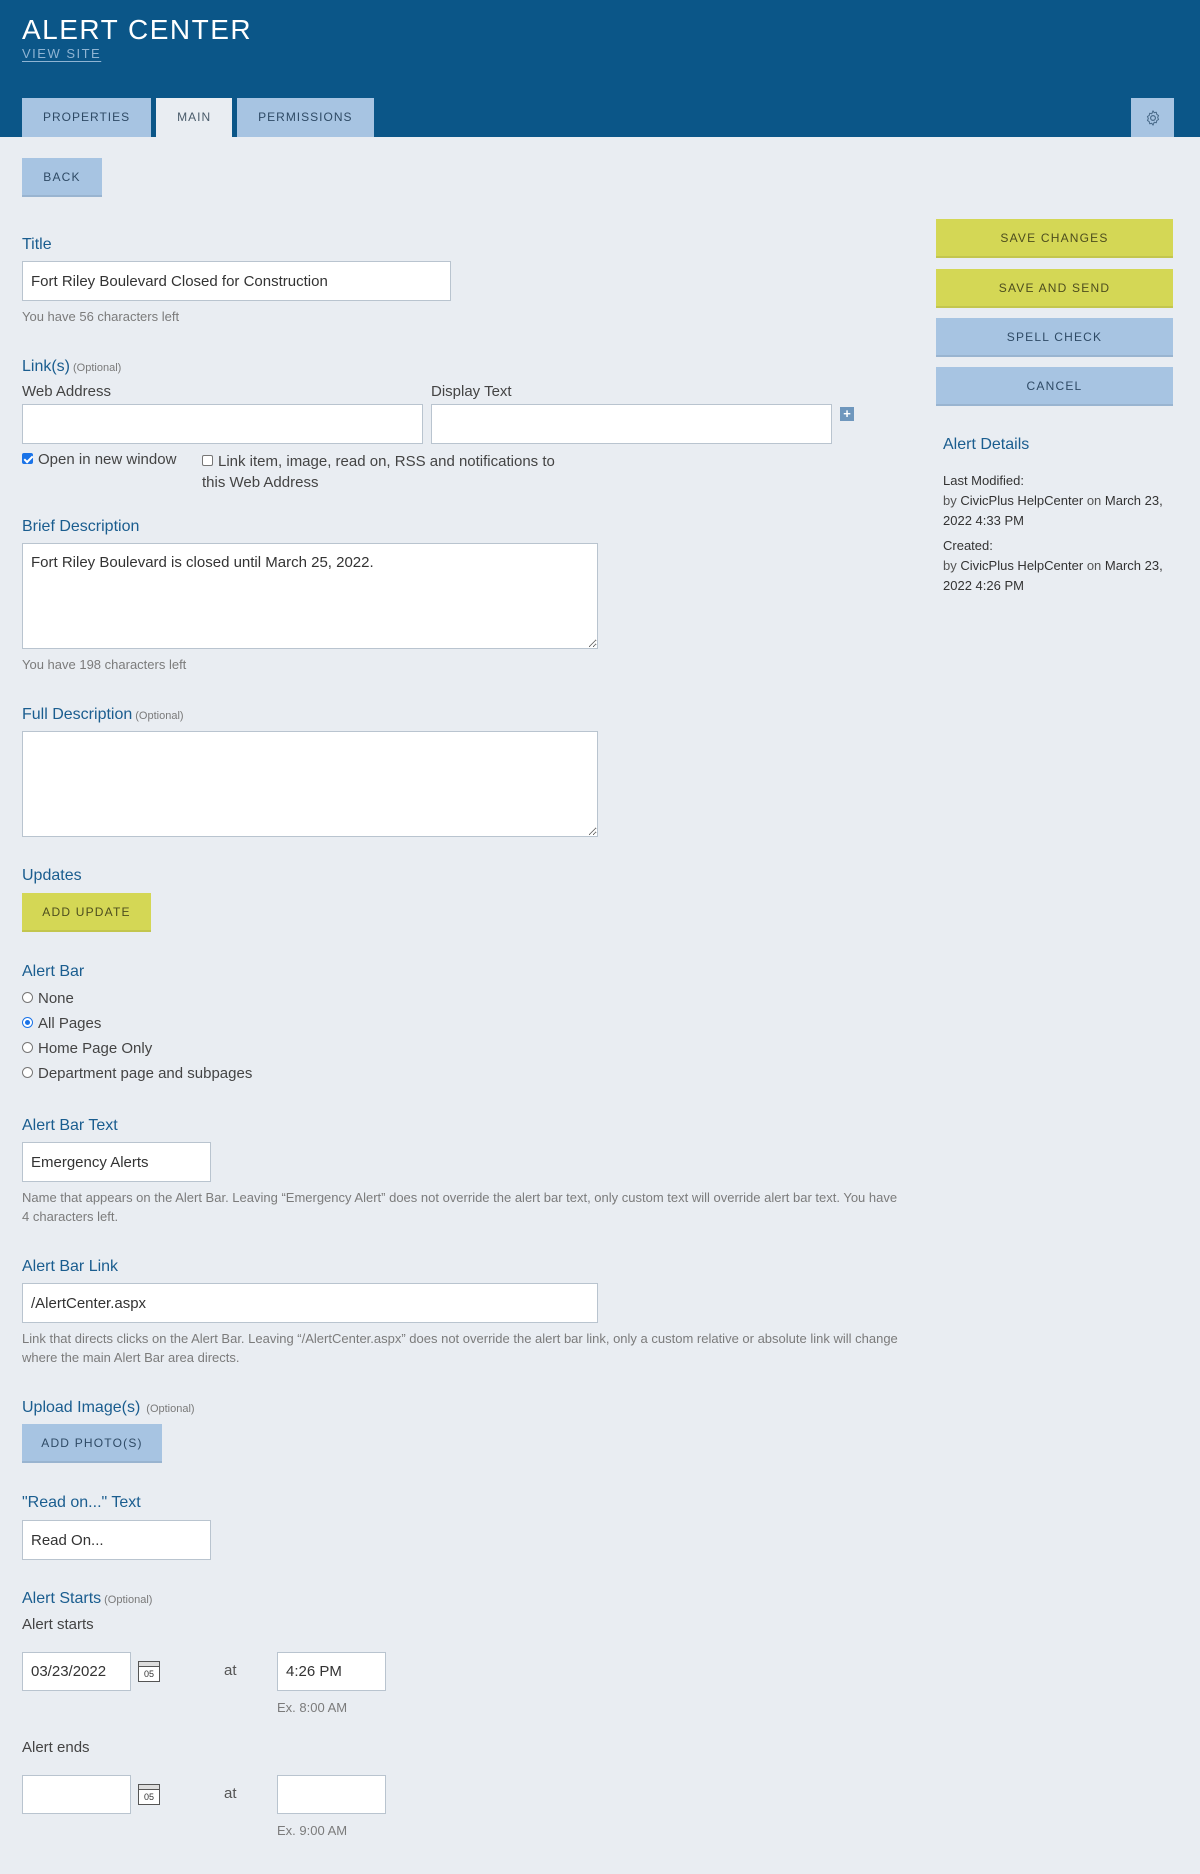  What do you see at coordinates (310, 1303) in the screenshot?
I see `alert-bar-link-input: /AlertCenter.aspx` at bounding box center [310, 1303].